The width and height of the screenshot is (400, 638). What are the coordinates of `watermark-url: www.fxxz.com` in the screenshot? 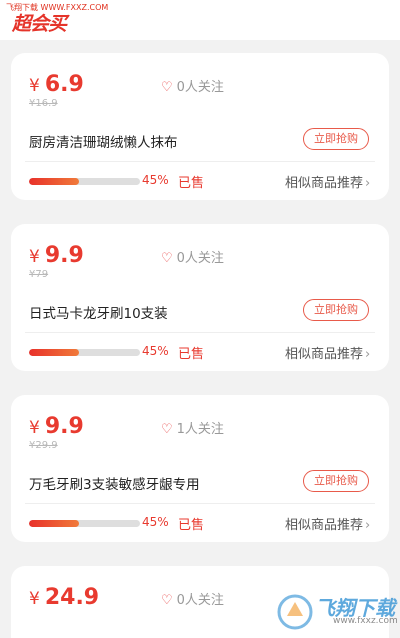 It's located at (365, 621).